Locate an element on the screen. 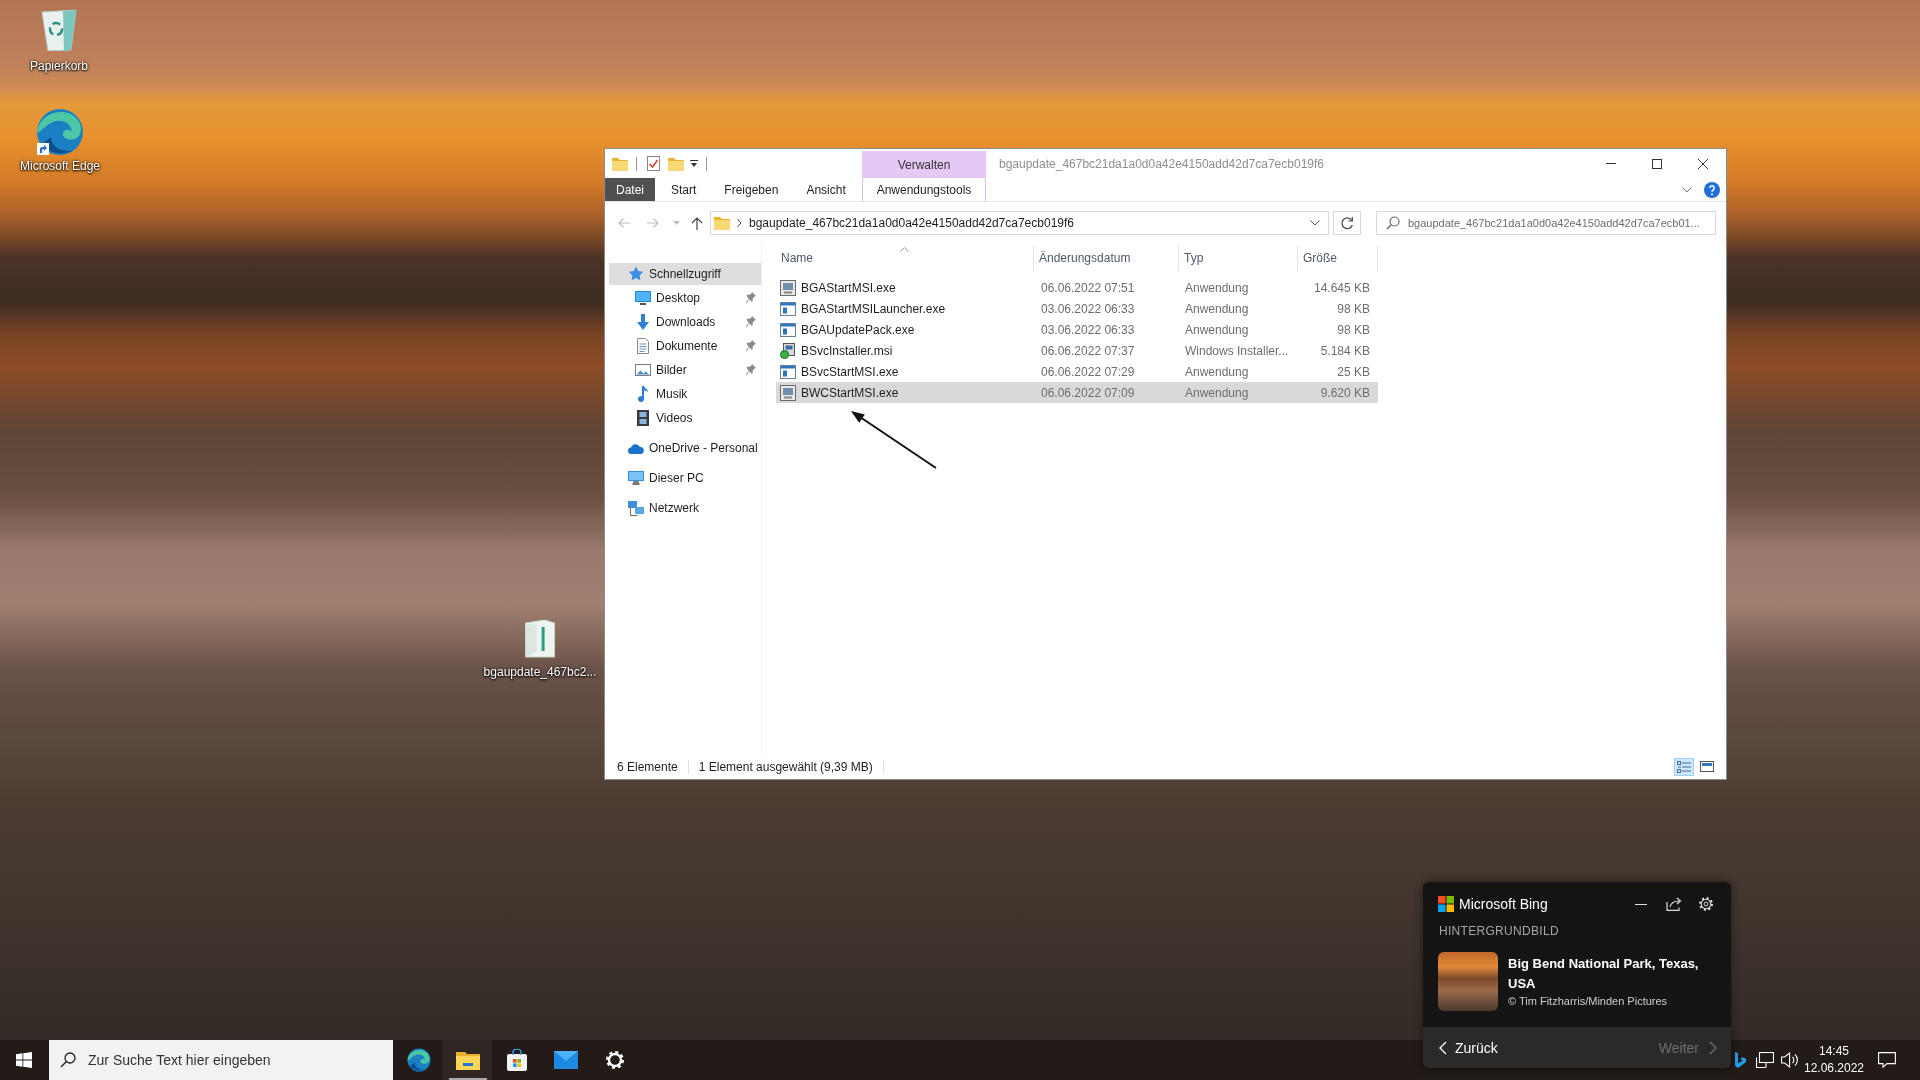 Image resolution: width=1920 pixels, height=1080 pixels. archive-folder-icon is located at coordinates (540, 638).